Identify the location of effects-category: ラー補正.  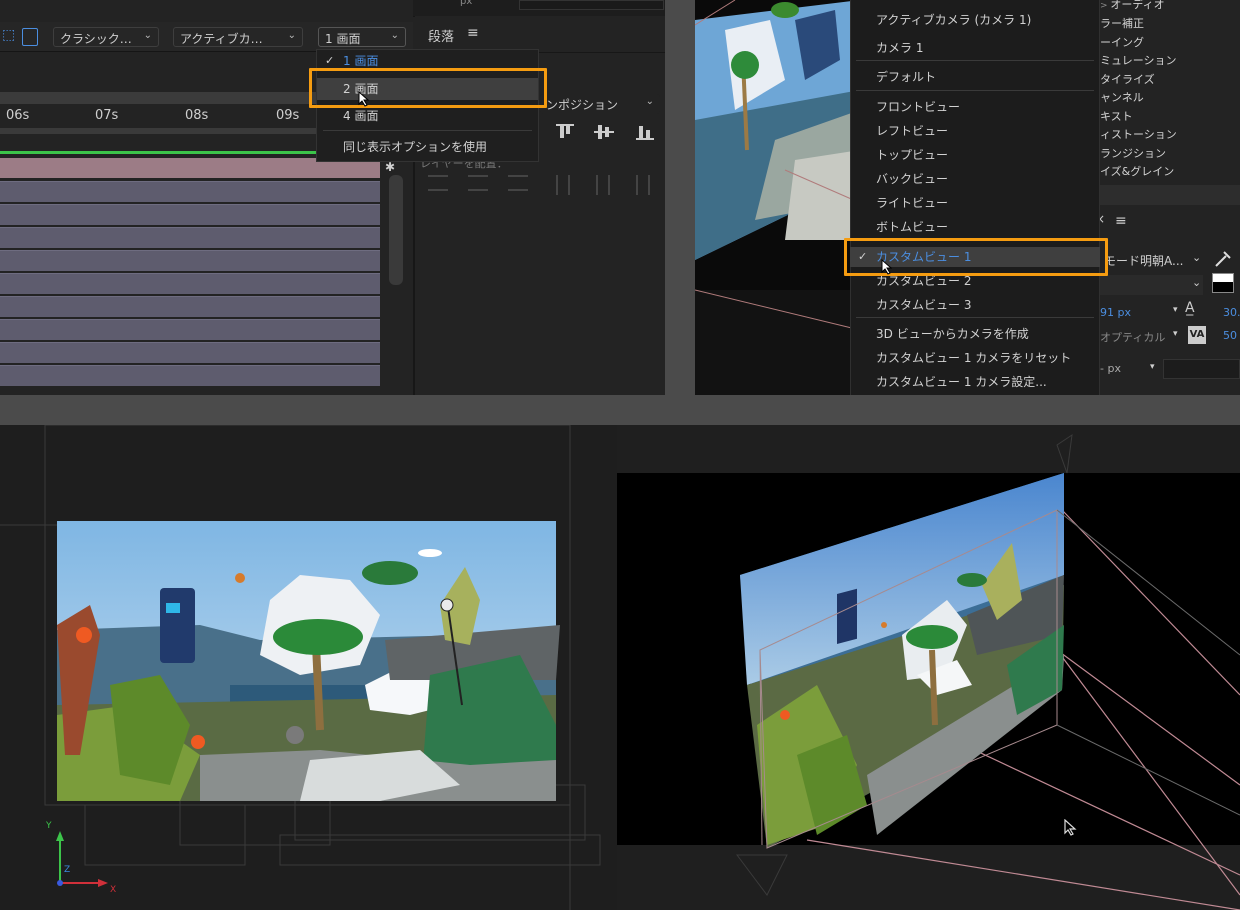
(1122, 24).